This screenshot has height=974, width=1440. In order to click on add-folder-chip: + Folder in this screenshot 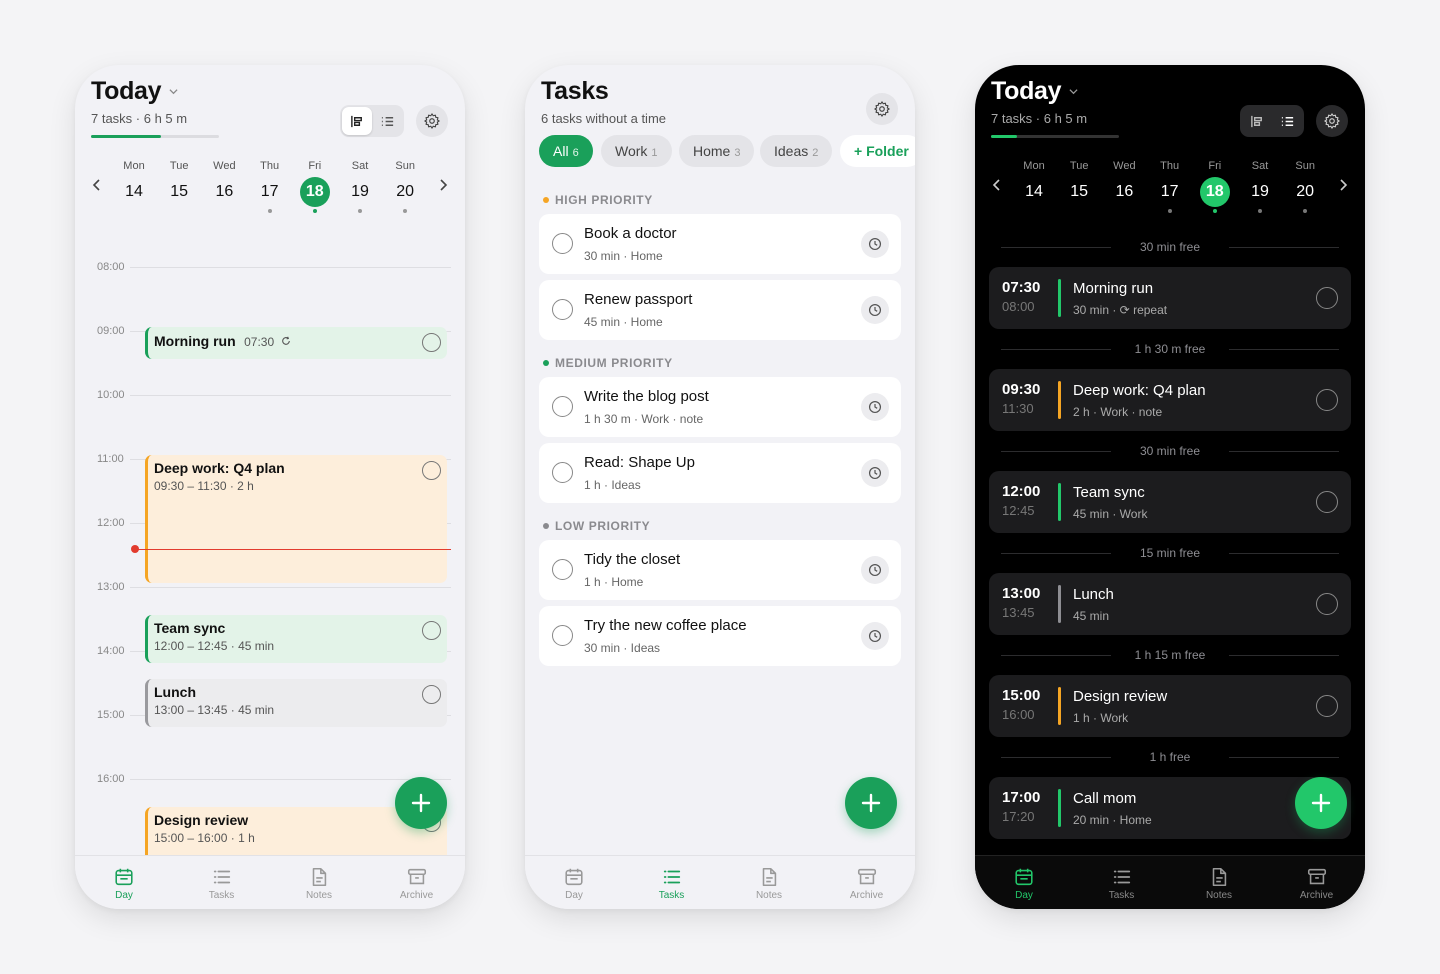, I will do `click(877, 151)`.